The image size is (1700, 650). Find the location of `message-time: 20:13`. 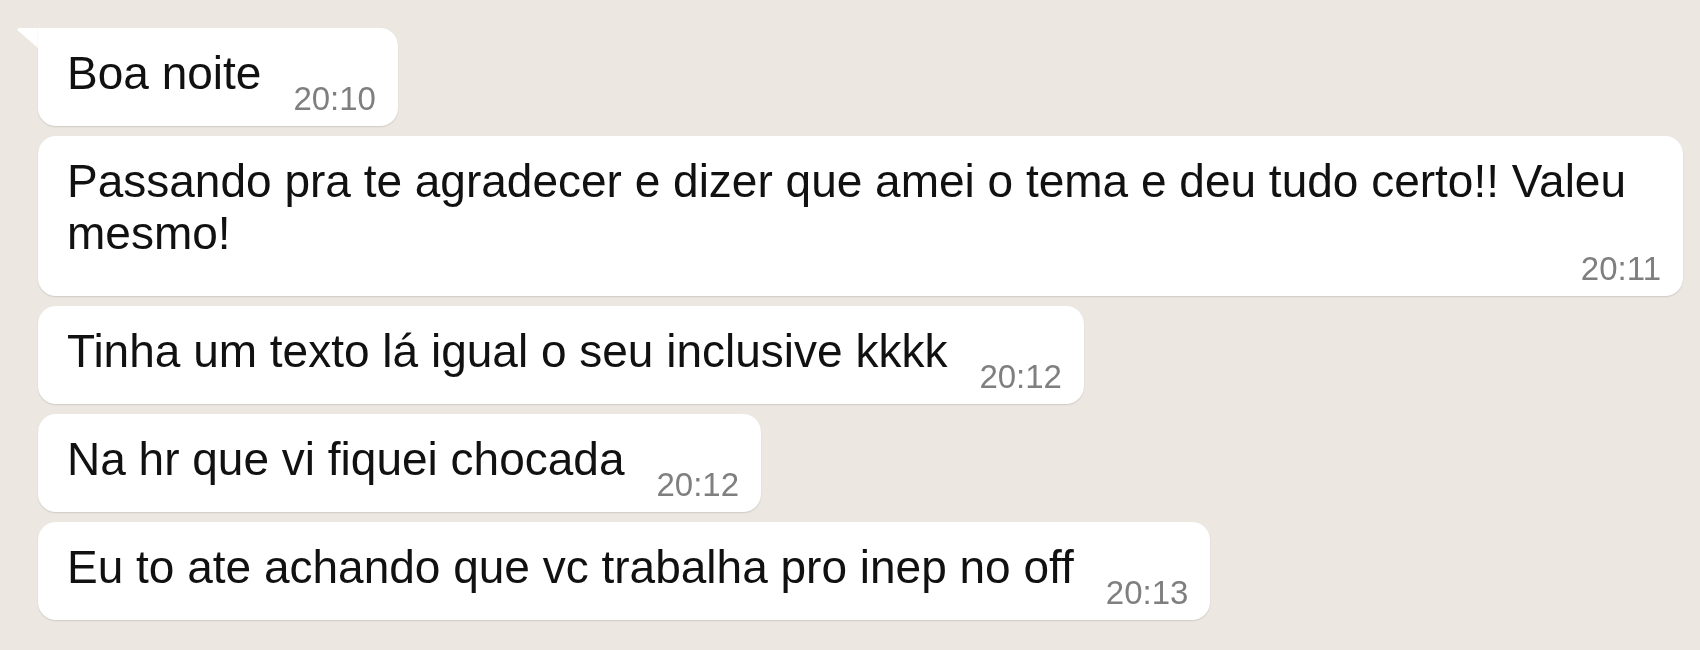

message-time: 20:13 is located at coordinates (1147, 592).